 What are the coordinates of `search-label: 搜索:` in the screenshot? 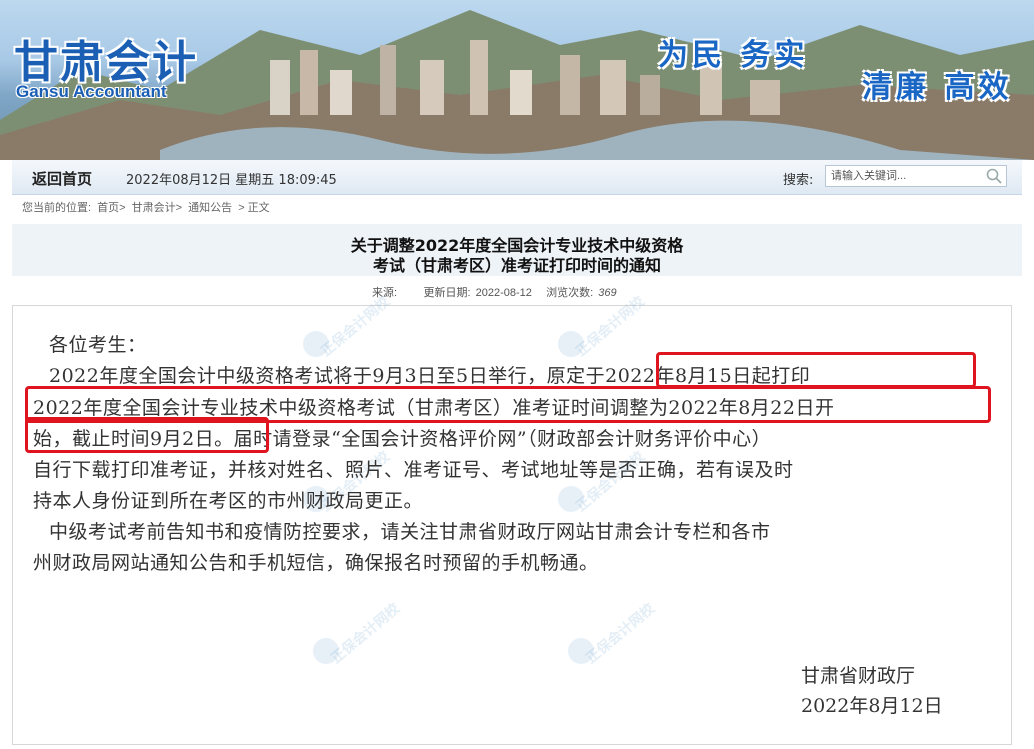 It's located at (798, 180).